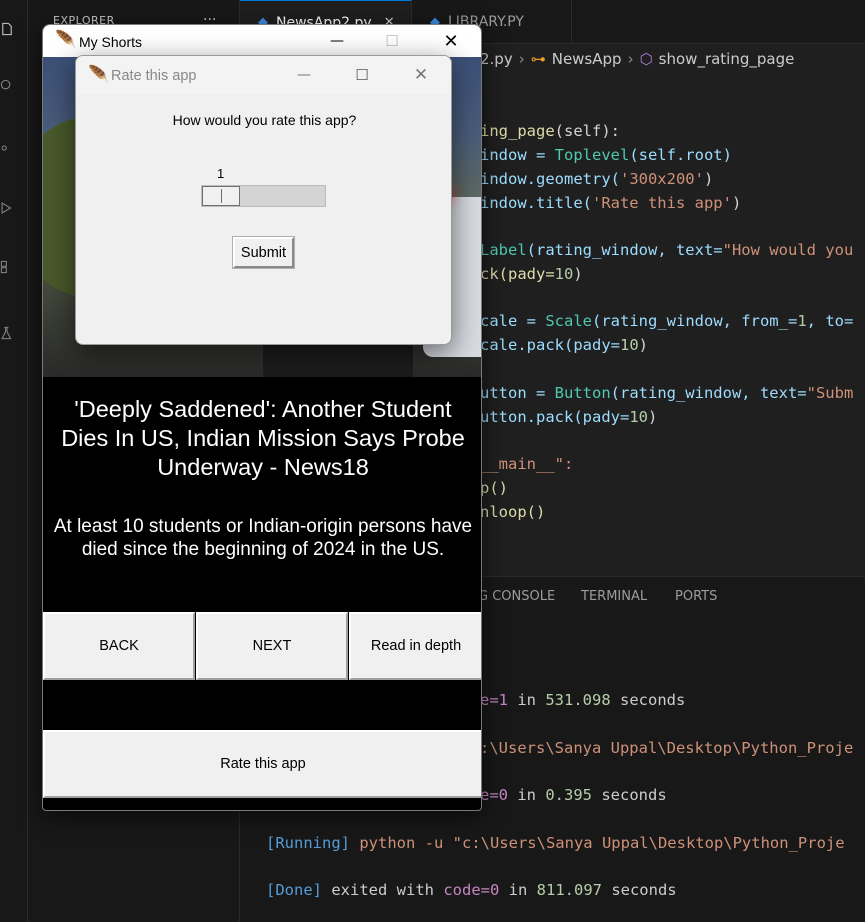 This screenshot has height=922, width=865. What do you see at coordinates (564, 345) in the screenshot?
I see `code-line: cale.pack(pady=10)` at bounding box center [564, 345].